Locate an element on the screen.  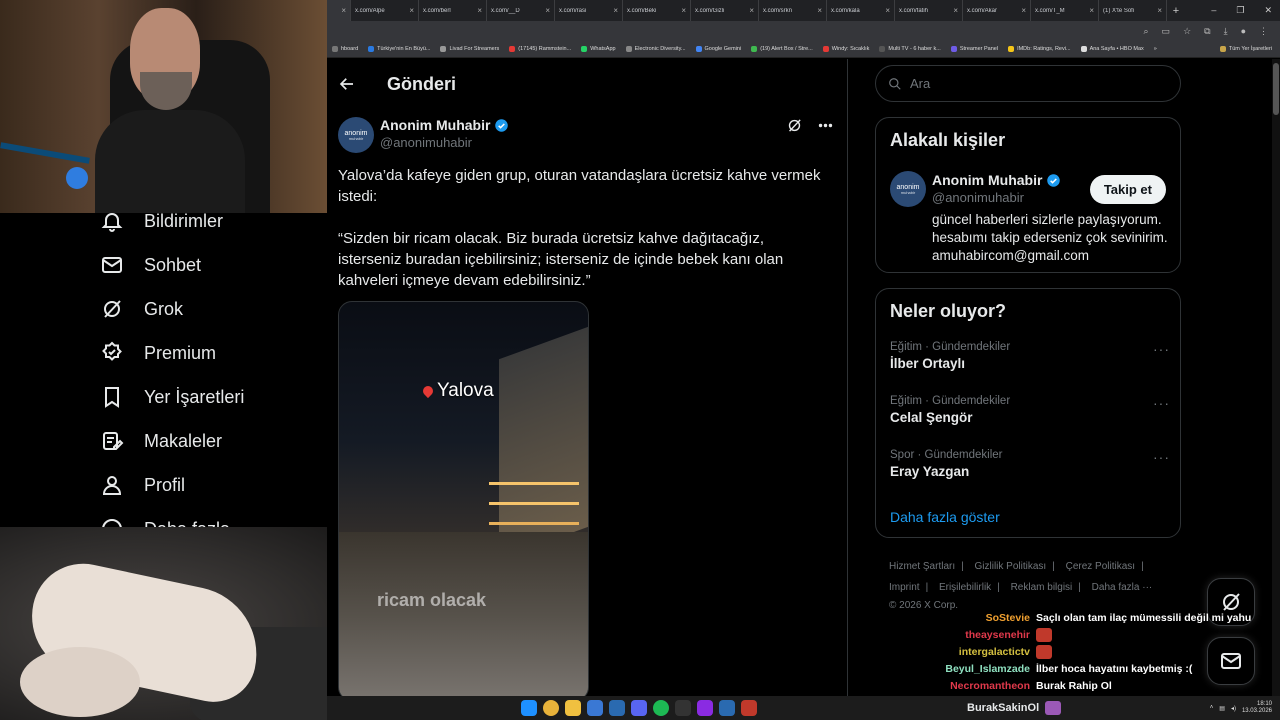
file-explorer-icon is located at coordinates (573, 708).